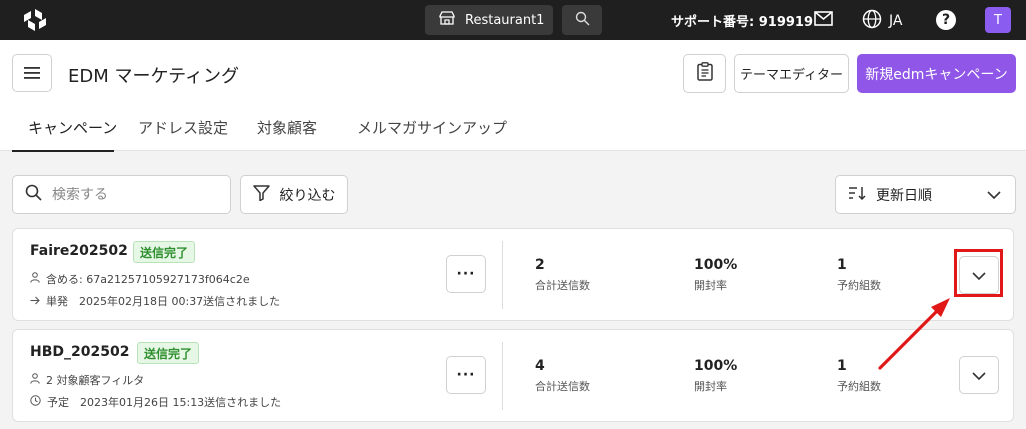  I want to click on tab-bar: キャンペーン アドレス設定 対象顧客 メルマガサインアップ, so click(259, 131).